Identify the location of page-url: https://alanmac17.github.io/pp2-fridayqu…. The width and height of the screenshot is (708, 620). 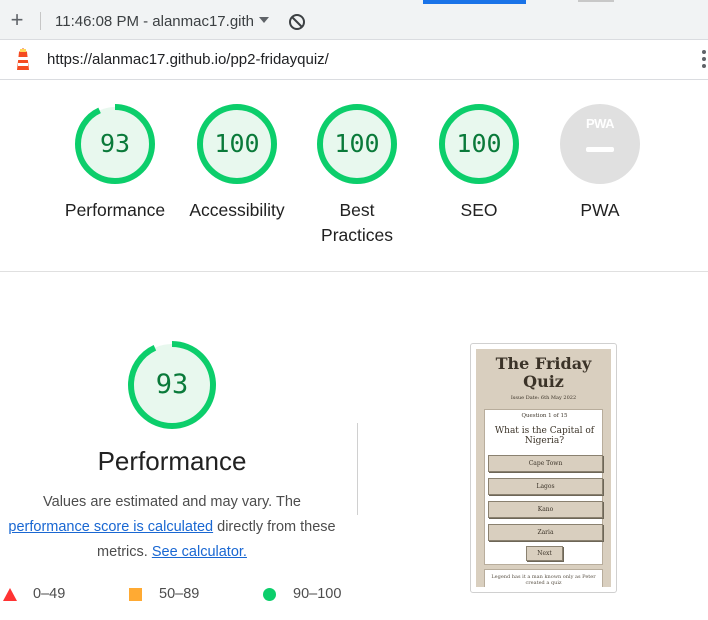
(188, 59).